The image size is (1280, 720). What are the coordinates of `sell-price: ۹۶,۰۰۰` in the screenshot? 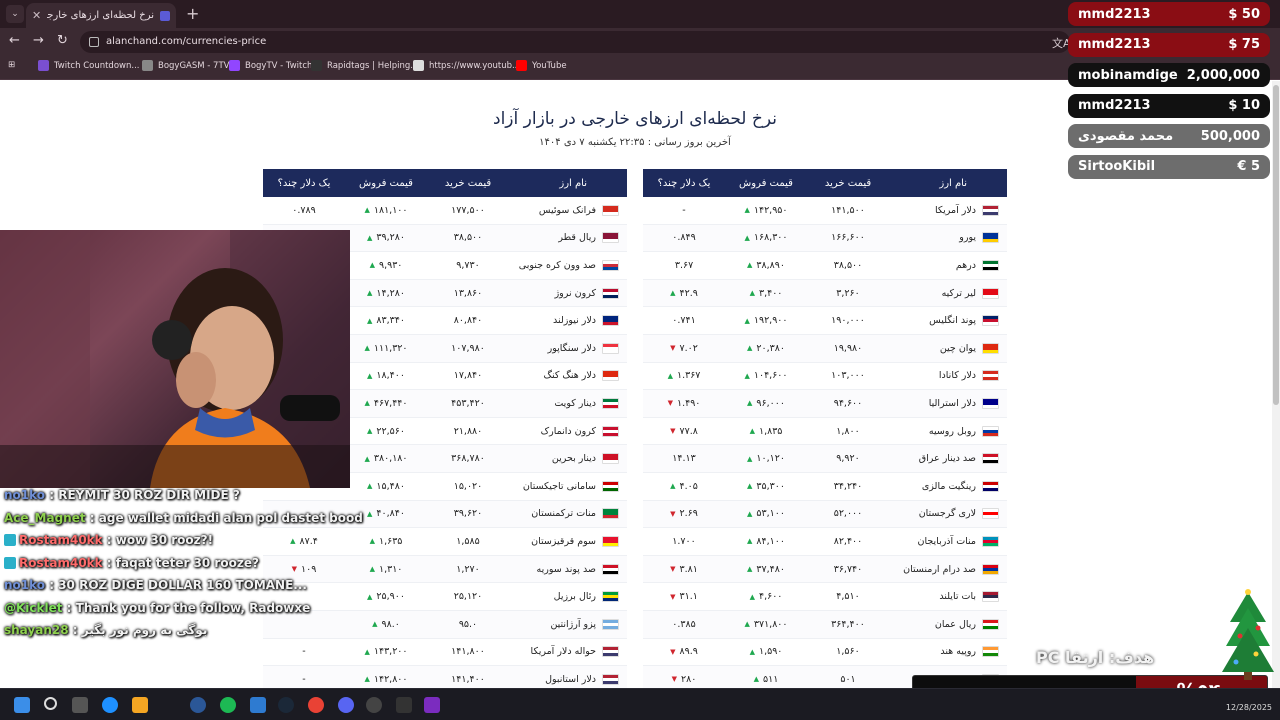 It's located at (770, 403).